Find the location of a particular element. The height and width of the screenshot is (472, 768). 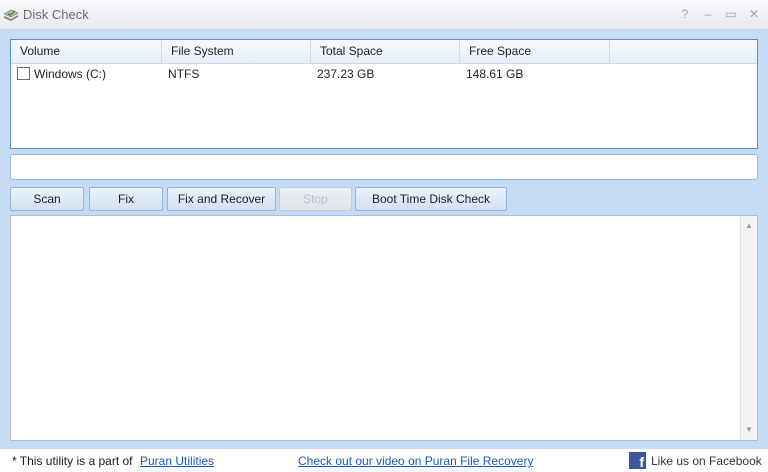

total-space-value: 237.23 GB is located at coordinates (346, 74).